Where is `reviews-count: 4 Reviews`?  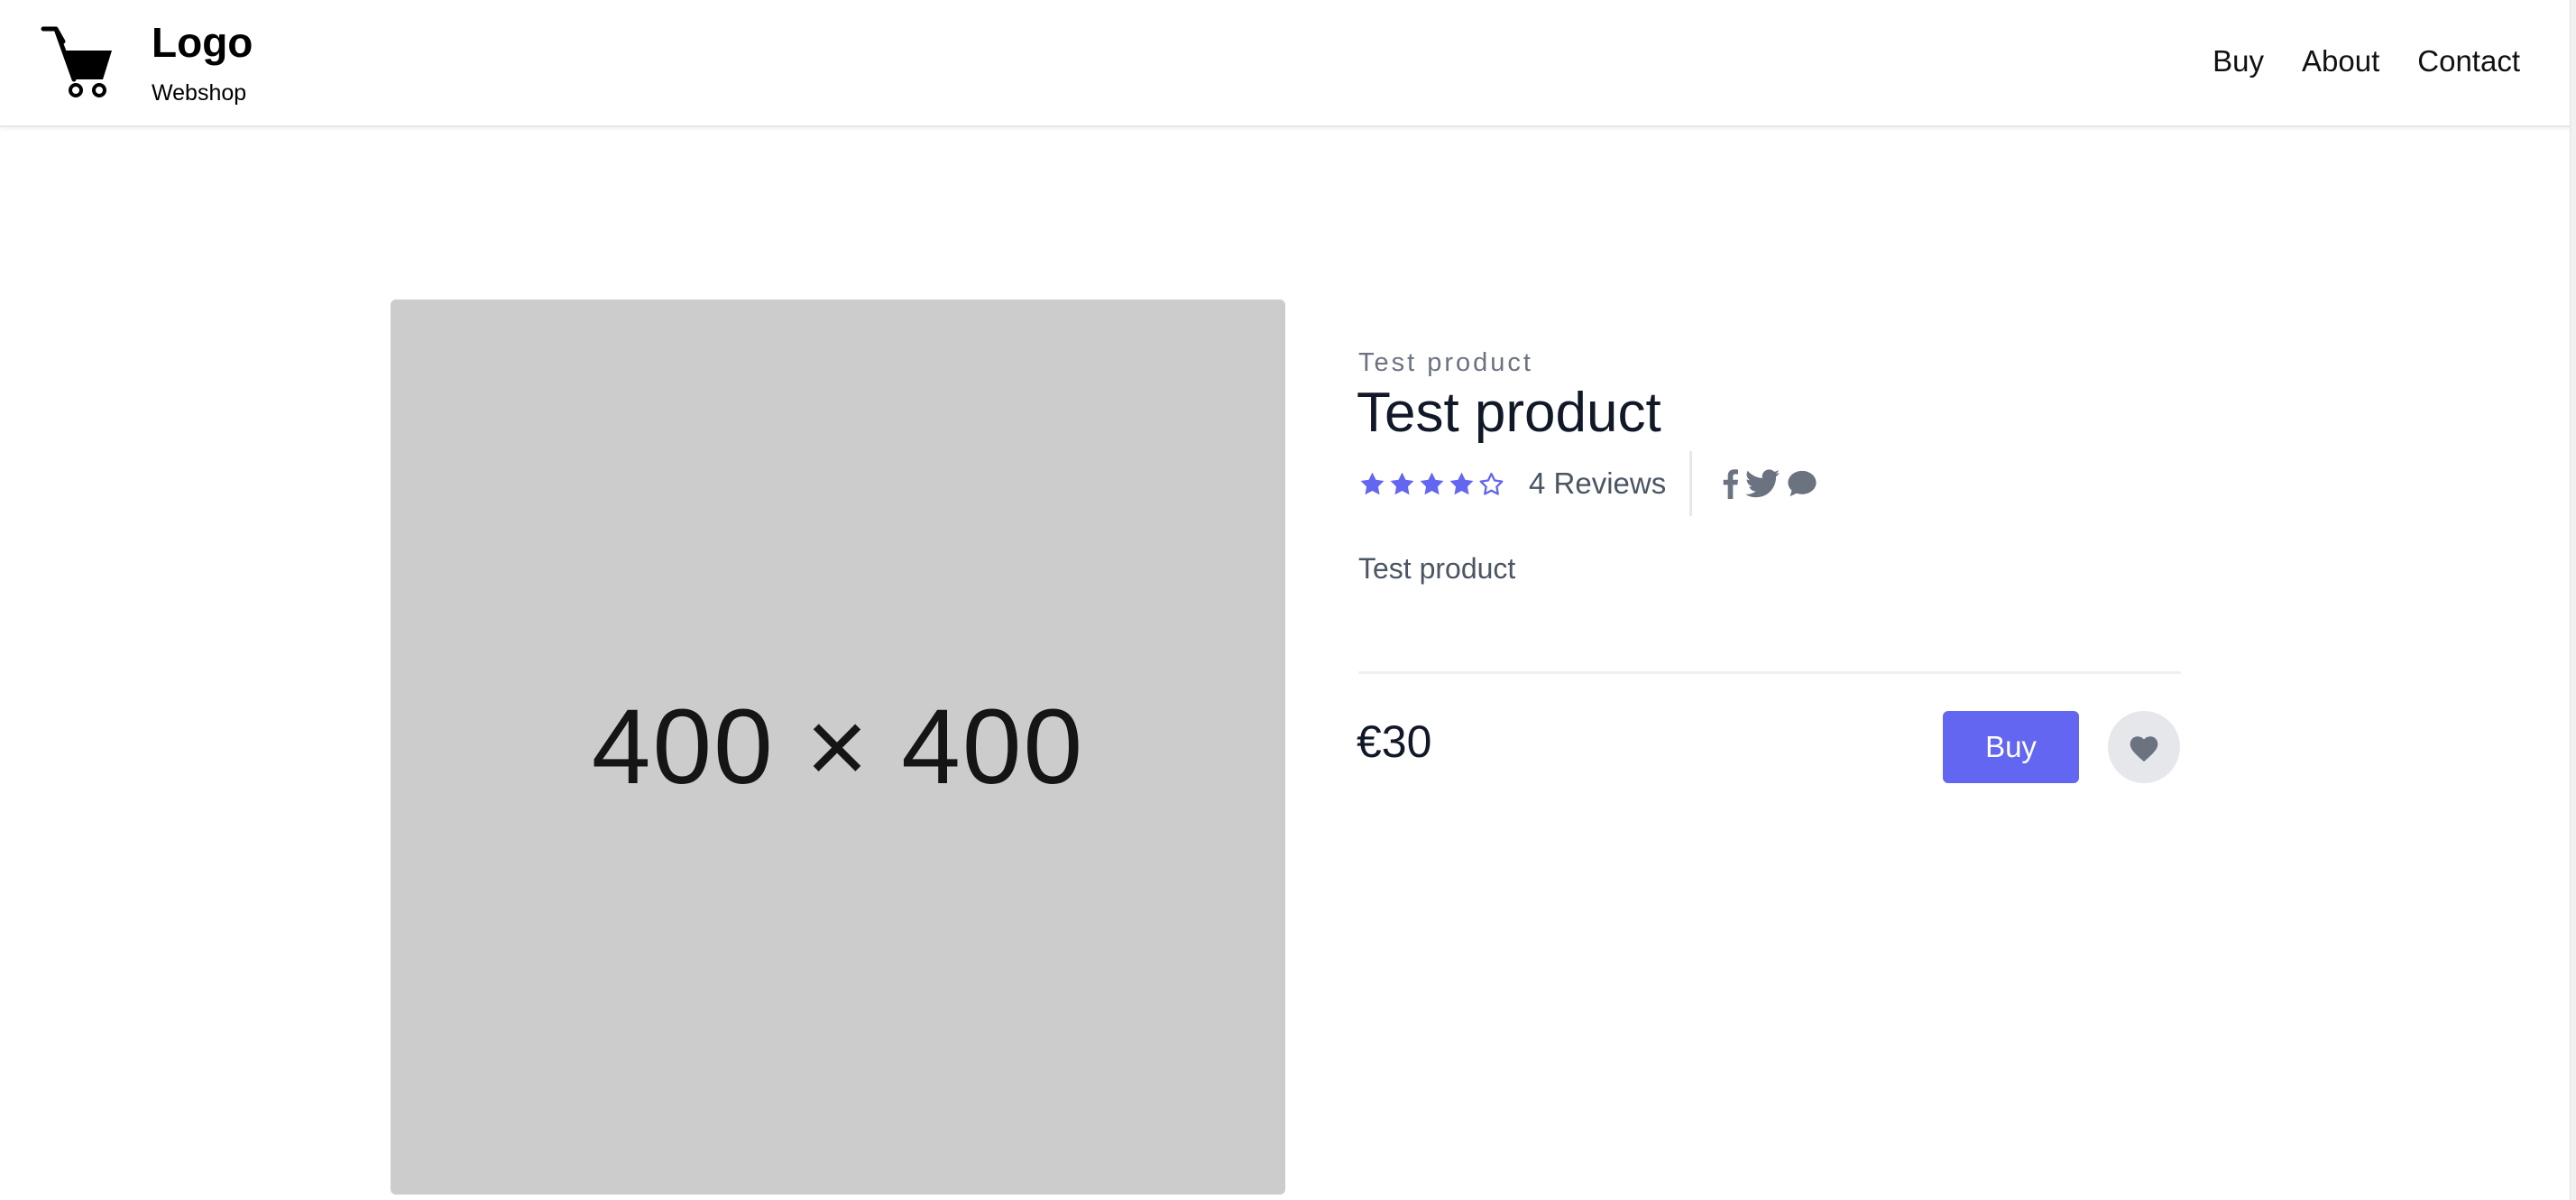
reviews-count: 4 Reviews is located at coordinates (1598, 483).